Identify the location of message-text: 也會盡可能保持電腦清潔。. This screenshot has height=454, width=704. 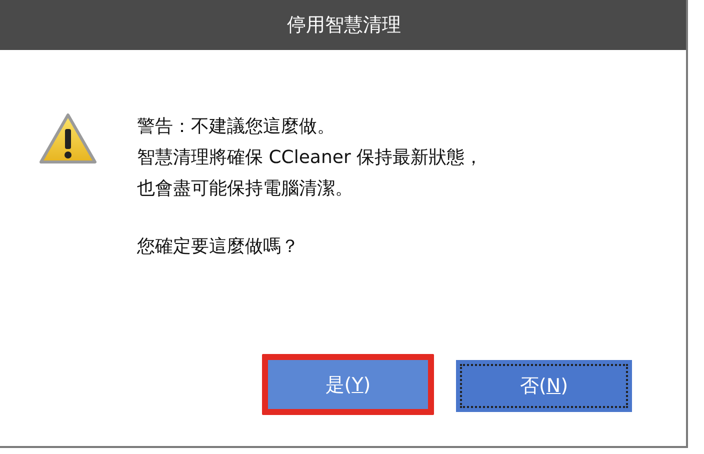
(245, 189).